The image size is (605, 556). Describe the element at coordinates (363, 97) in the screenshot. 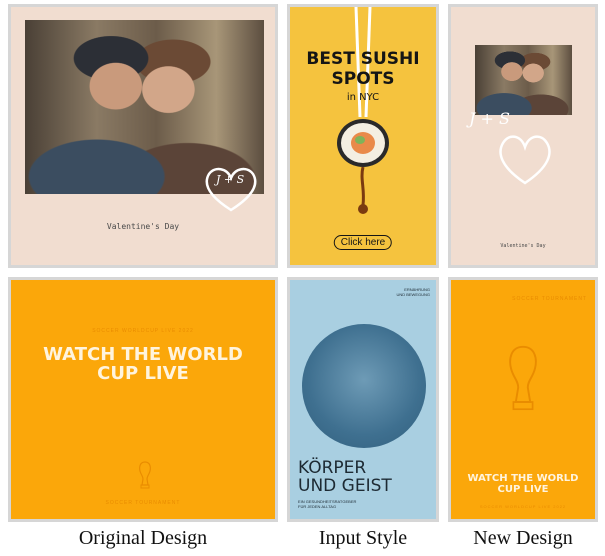

I see `sushi-title-line3: in NYC` at that location.